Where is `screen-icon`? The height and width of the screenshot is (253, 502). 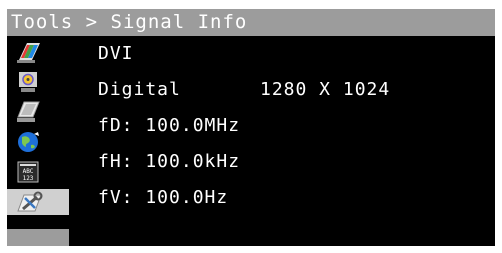
screen-icon is located at coordinates (28, 81).